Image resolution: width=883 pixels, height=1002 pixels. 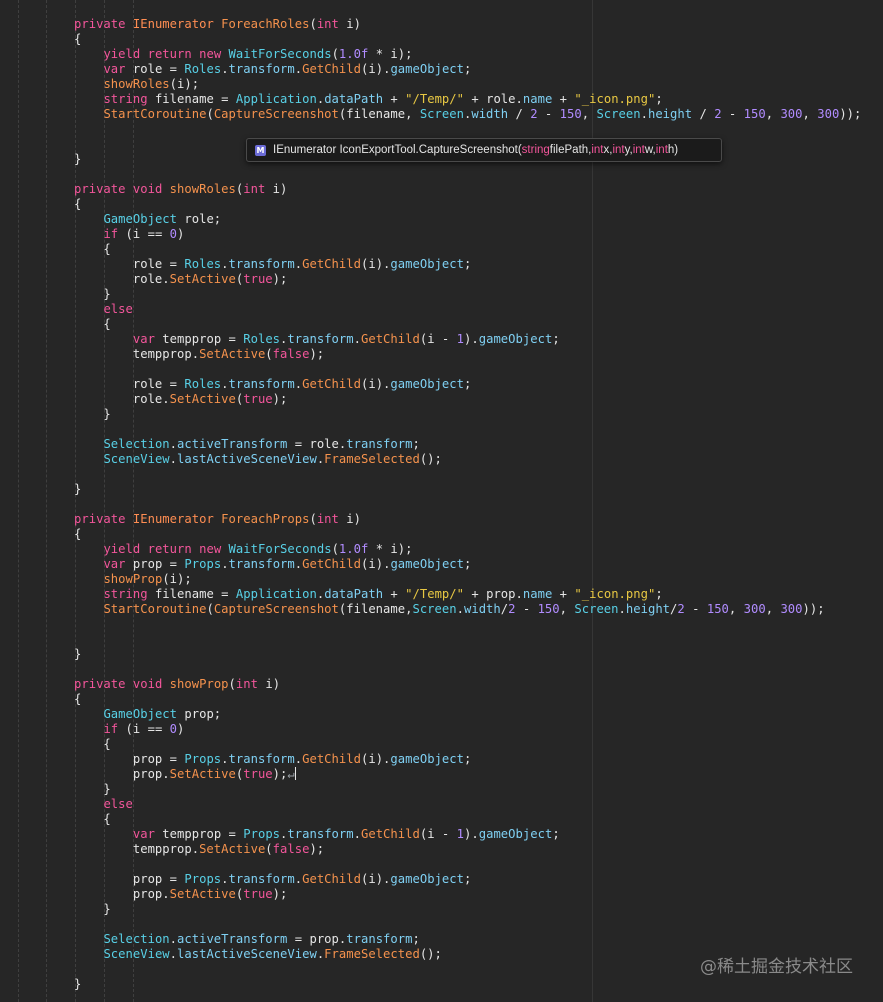 I want to click on tooltip-method-name: IconExportTool.CaptureScreenshot(, so click(x=430, y=150).